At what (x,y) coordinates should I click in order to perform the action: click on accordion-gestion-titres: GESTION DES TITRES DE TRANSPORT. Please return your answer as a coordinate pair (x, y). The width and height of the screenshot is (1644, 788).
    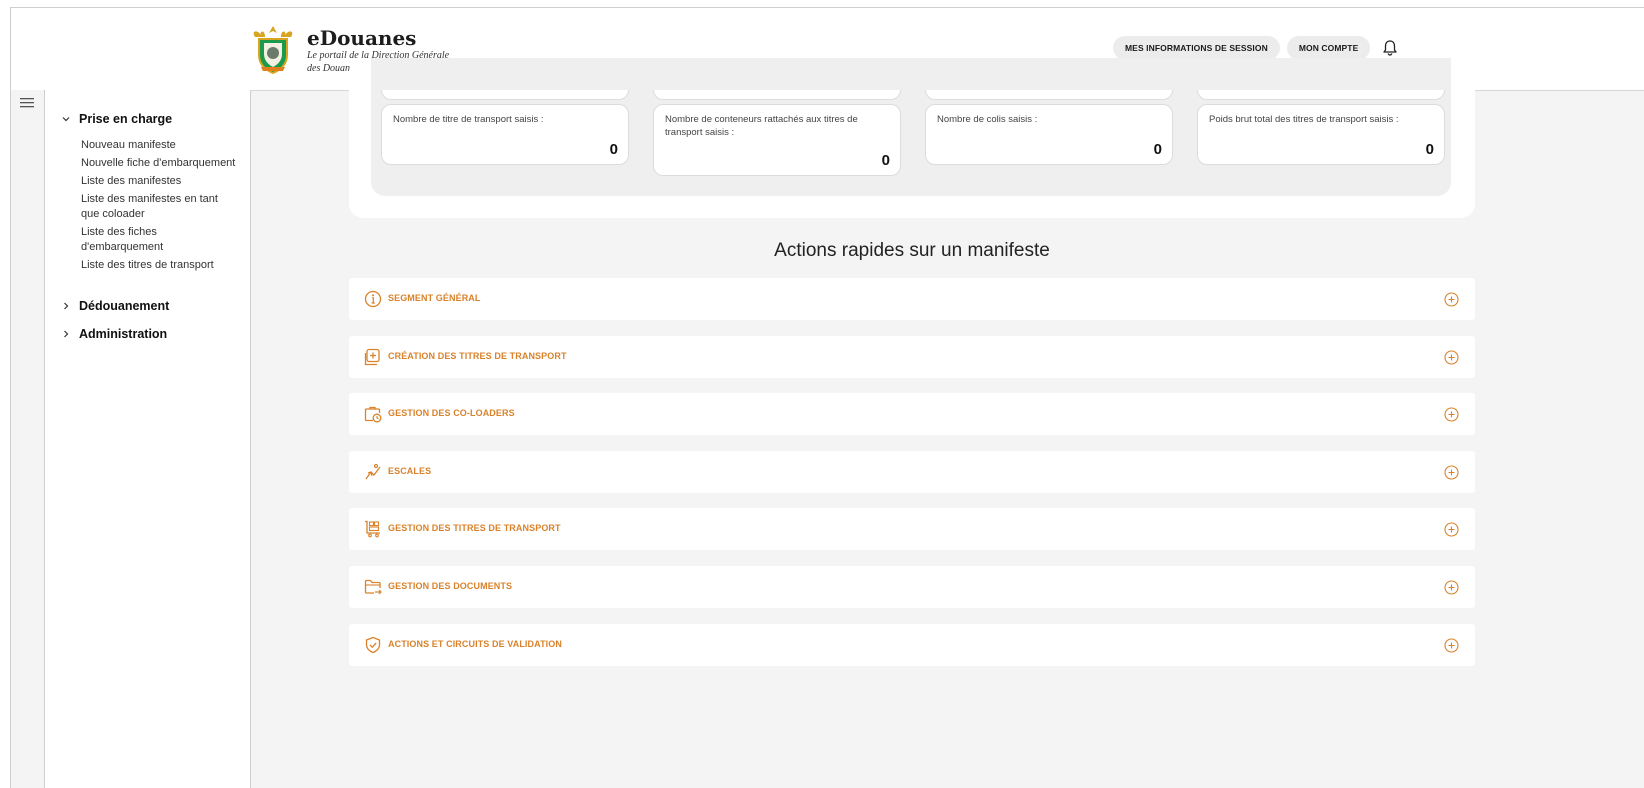
    Looking at the image, I should click on (912, 529).